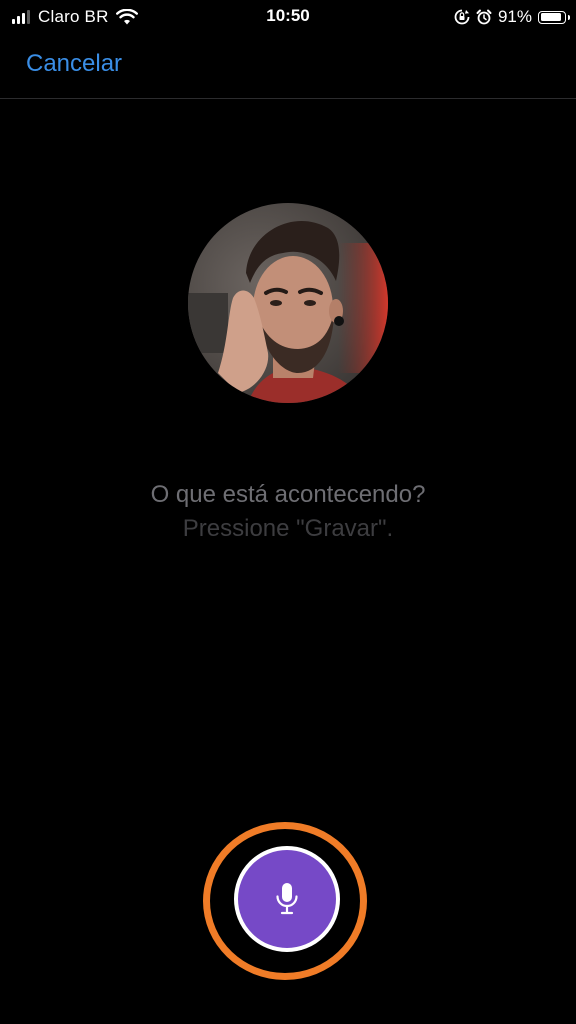 This screenshot has height=1024, width=576. What do you see at coordinates (74, 64) in the screenshot?
I see `cancel-button: Cancelar` at bounding box center [74, 64].